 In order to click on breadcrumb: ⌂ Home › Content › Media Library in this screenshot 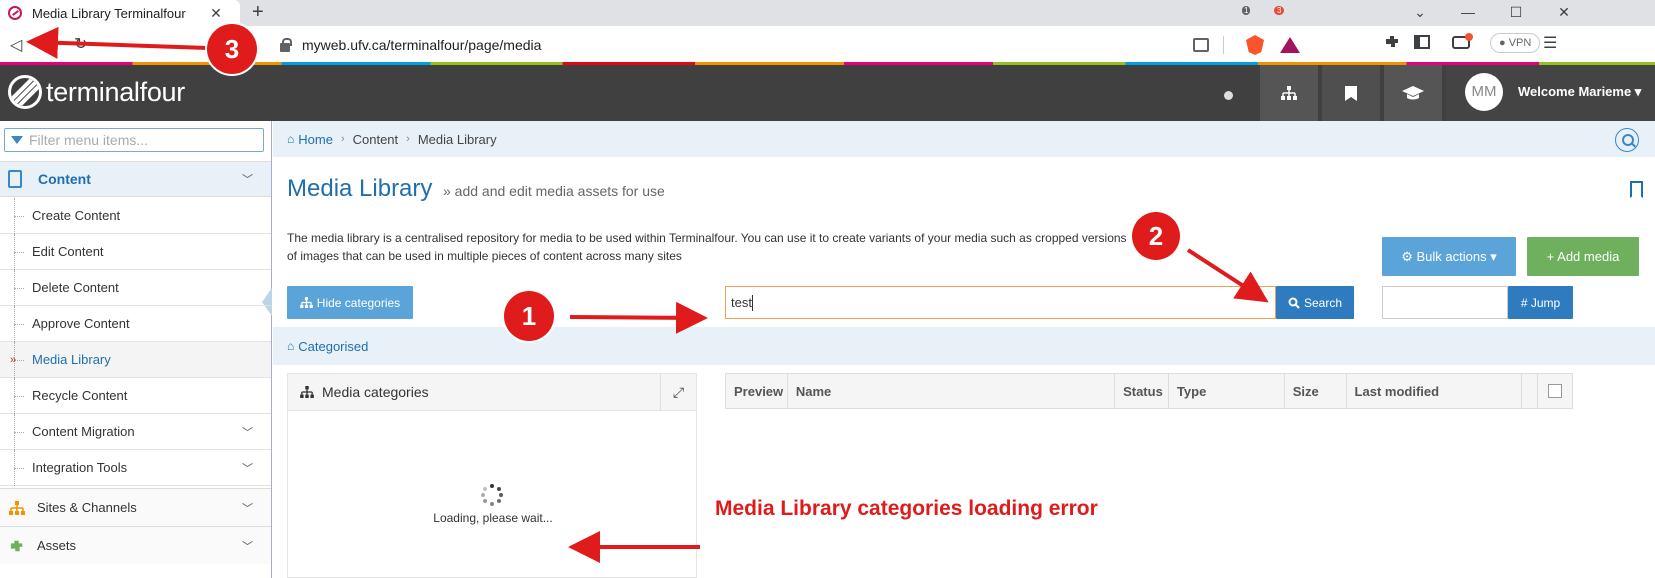, I will do `click(964, 139)`.